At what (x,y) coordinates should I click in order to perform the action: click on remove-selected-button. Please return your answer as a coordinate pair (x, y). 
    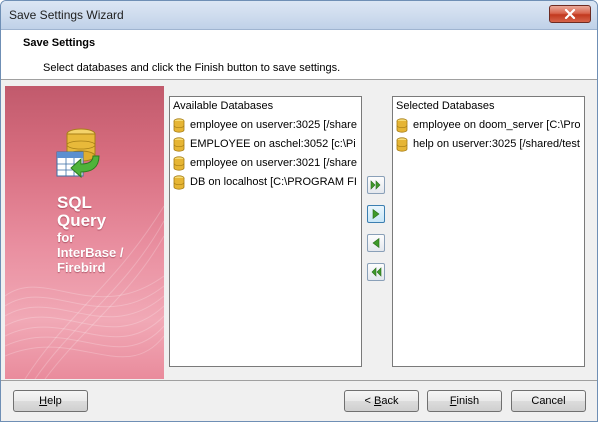
    Looking at the image, I should click on (376, 243).